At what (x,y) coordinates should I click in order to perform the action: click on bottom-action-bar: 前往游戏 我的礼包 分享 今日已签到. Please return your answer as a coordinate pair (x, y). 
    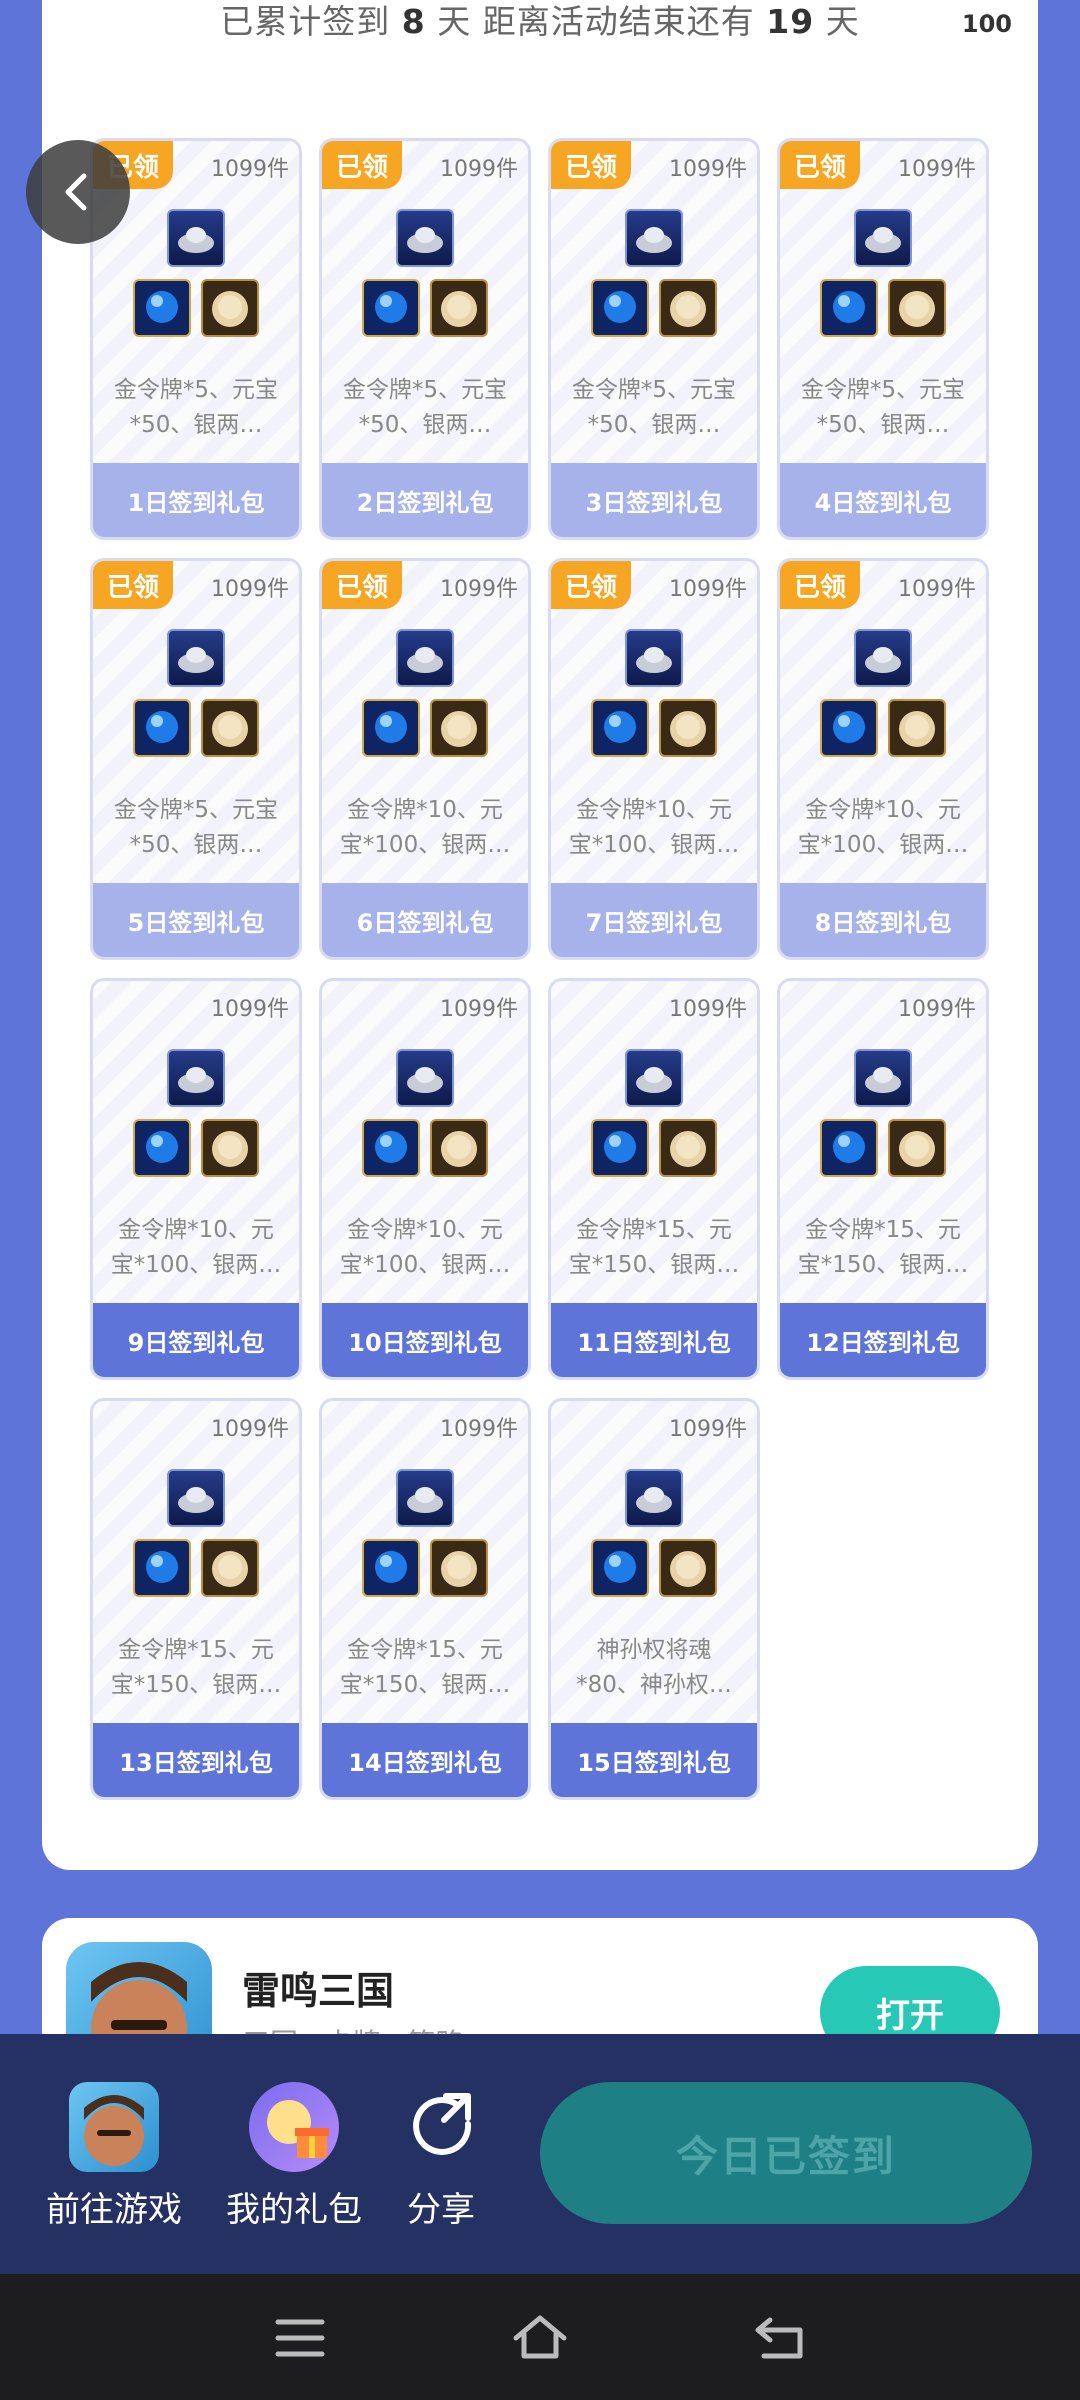
    Looking at the image, I should click on (540, 2154).